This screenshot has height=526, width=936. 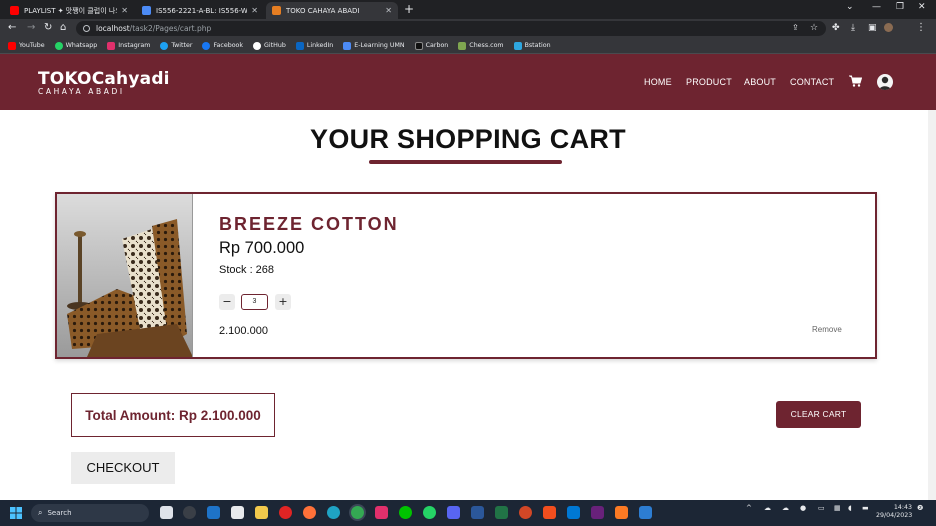 I want to click on star-icon: ☆, so click(x=814, y=28).